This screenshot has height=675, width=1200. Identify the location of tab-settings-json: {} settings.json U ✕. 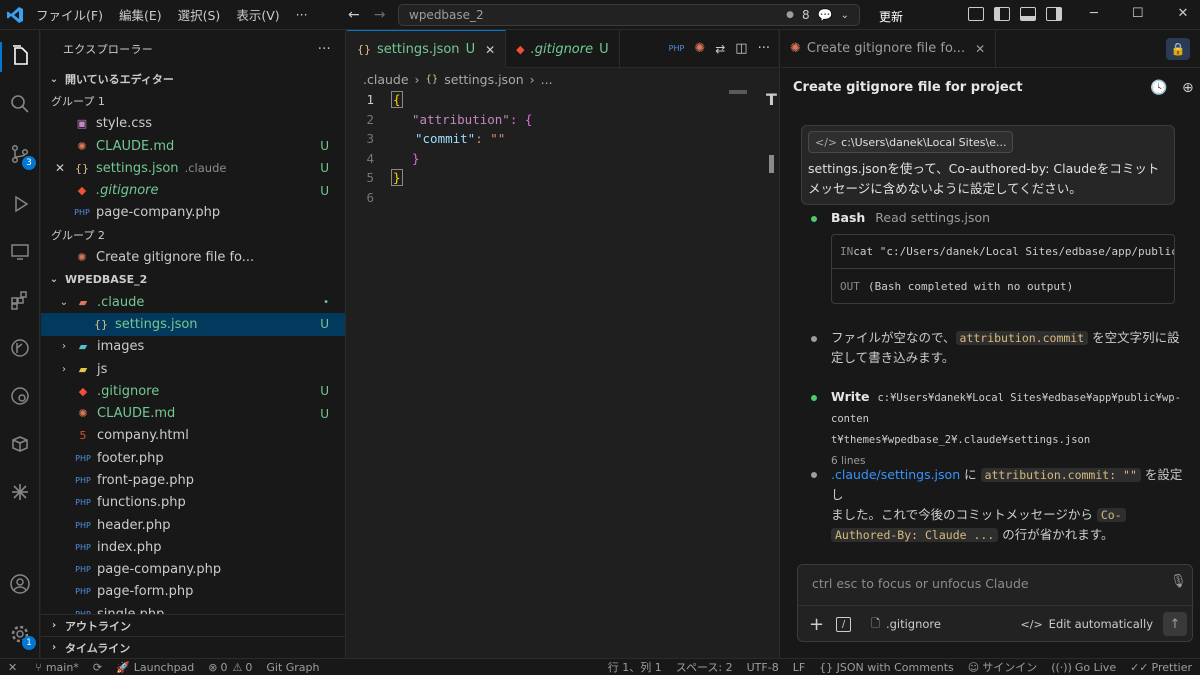
(427, 49).